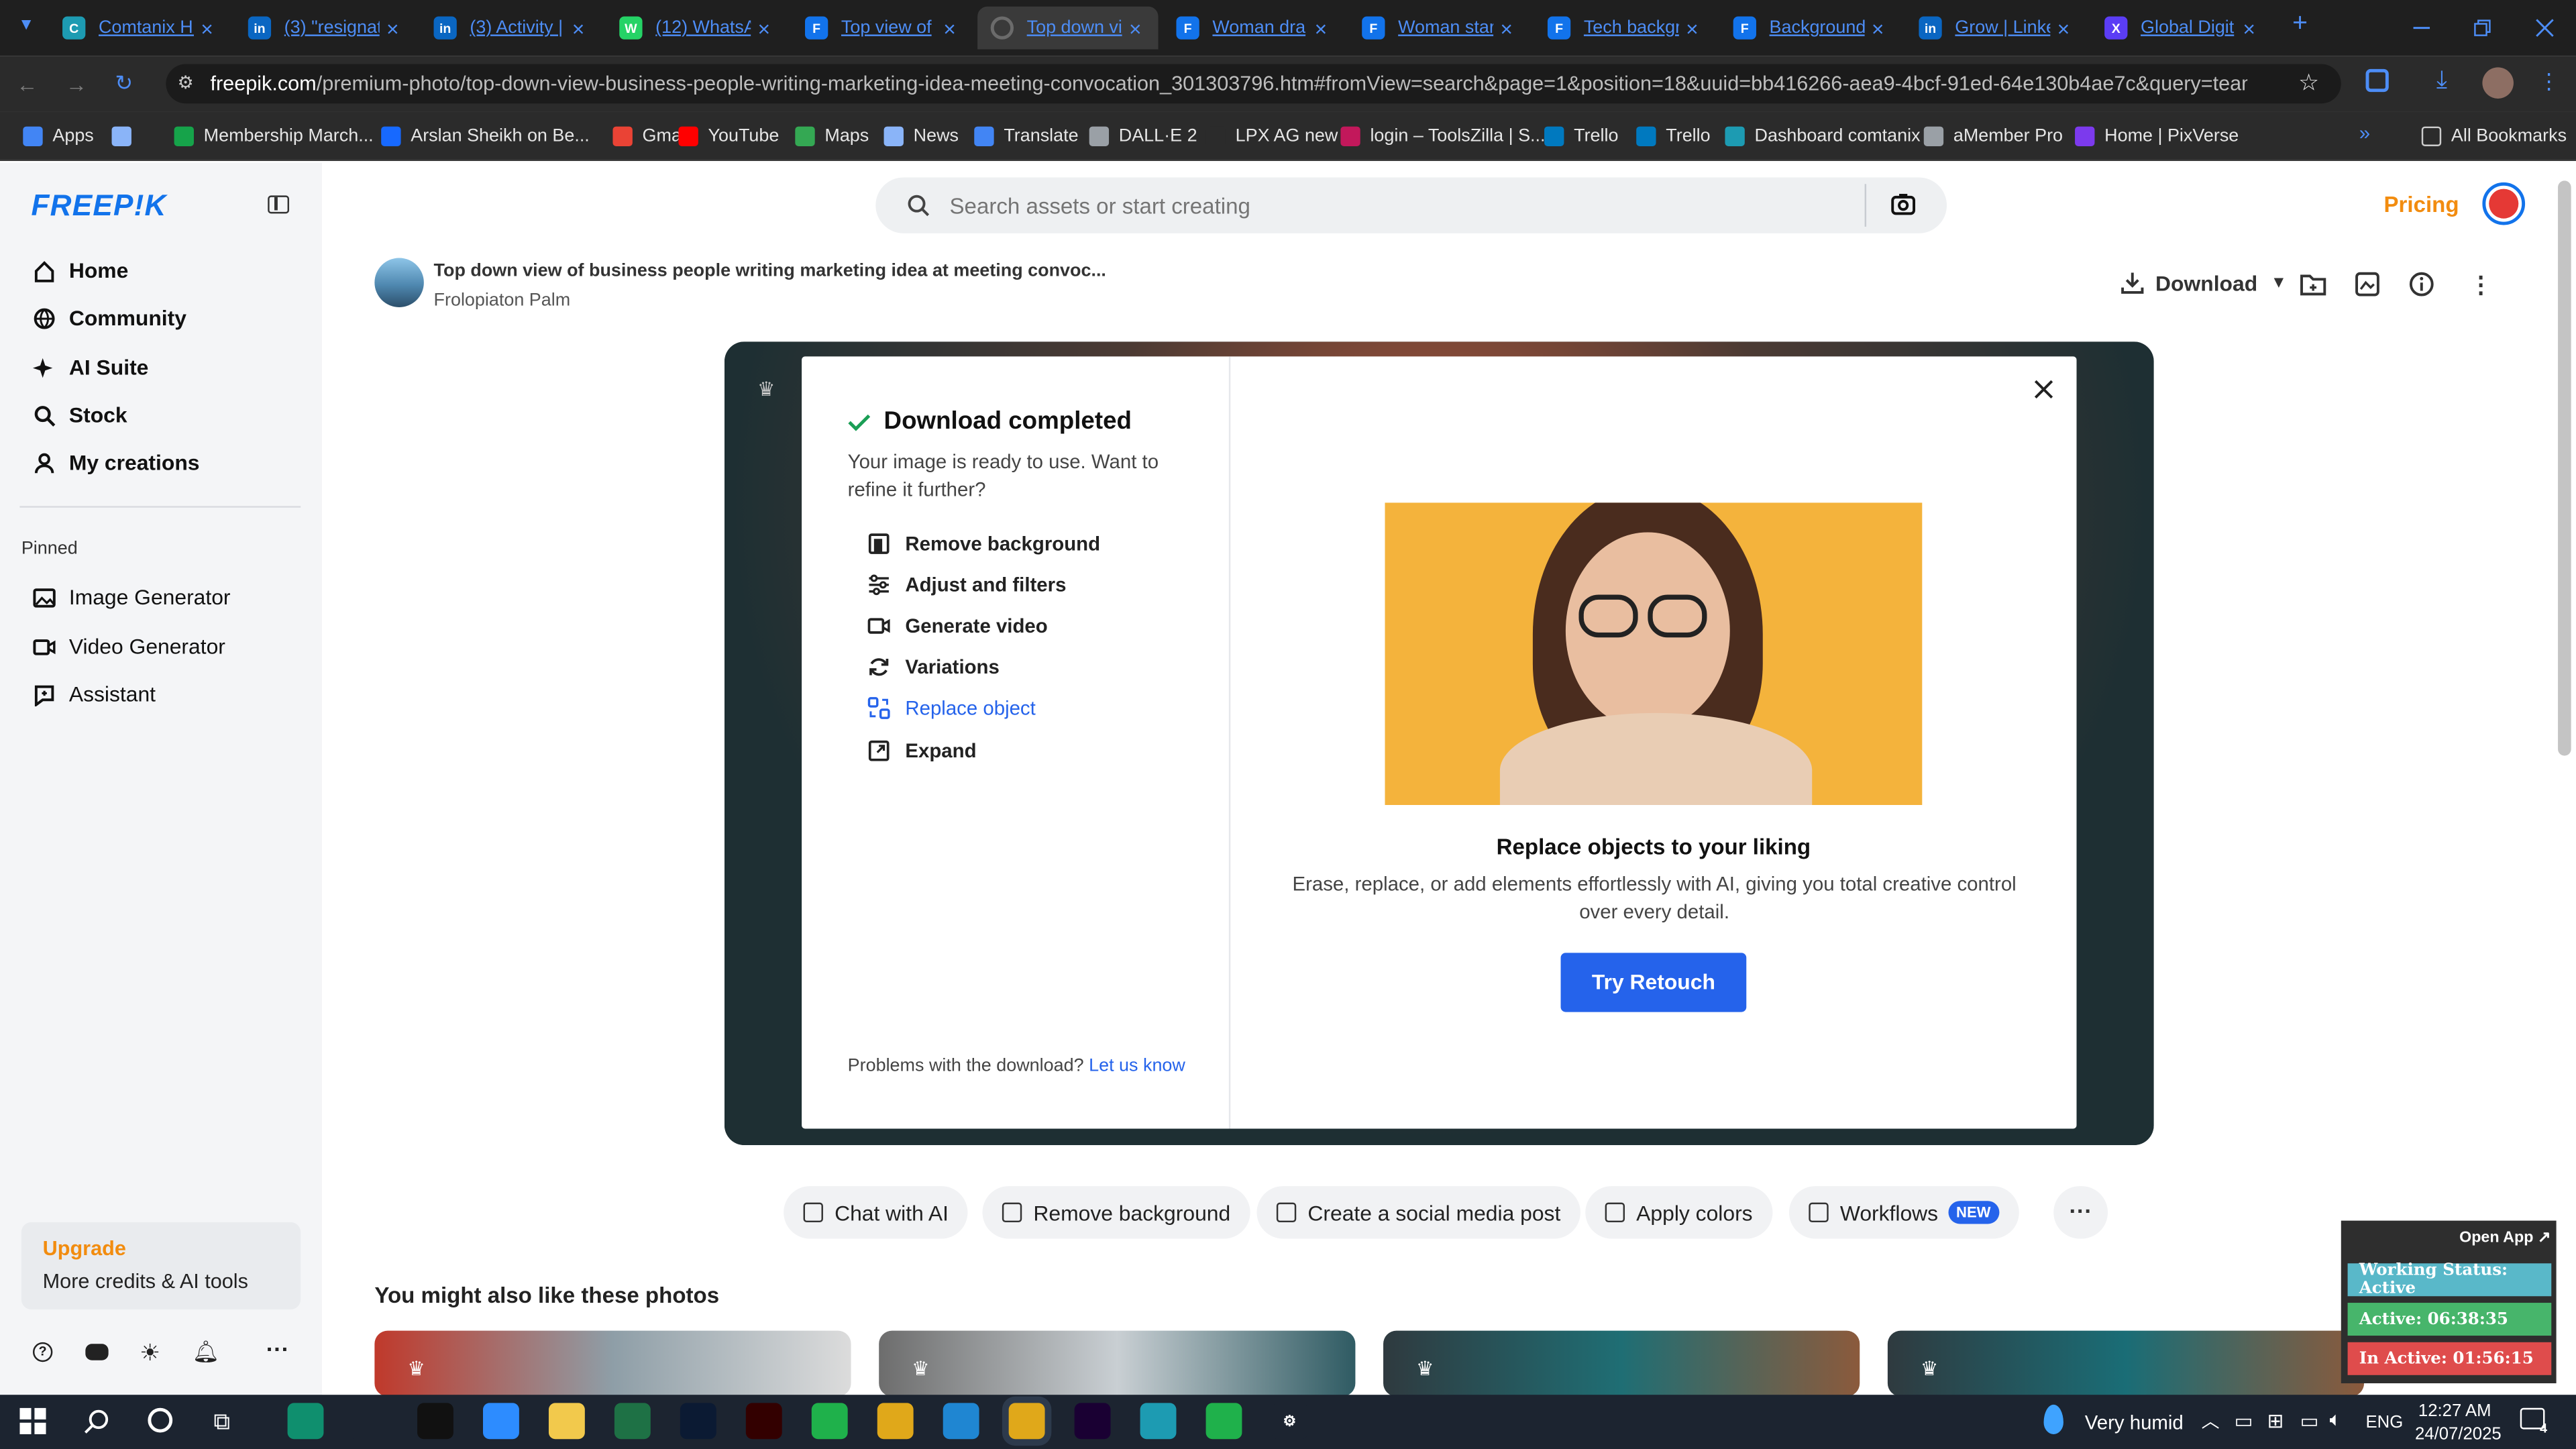 The width and height of the screenshot is (2576, 1449). Describe the element at coordinates (922, 750) in the screenshot. I see `option-expand: Expand` at that location.